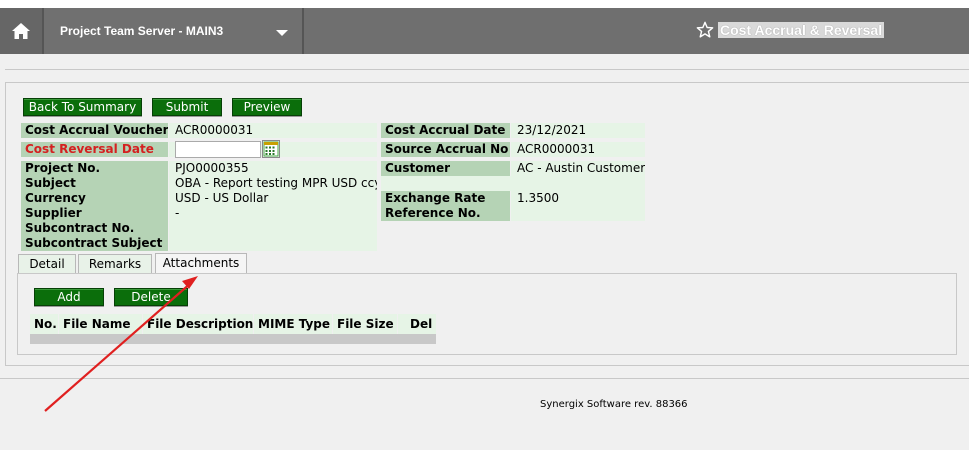 The height and width of the screenshot is (450, 969). Describe the element at coordinates (94, 228) in the screenshot. I see `field-label: Subcontract No.` at that location.